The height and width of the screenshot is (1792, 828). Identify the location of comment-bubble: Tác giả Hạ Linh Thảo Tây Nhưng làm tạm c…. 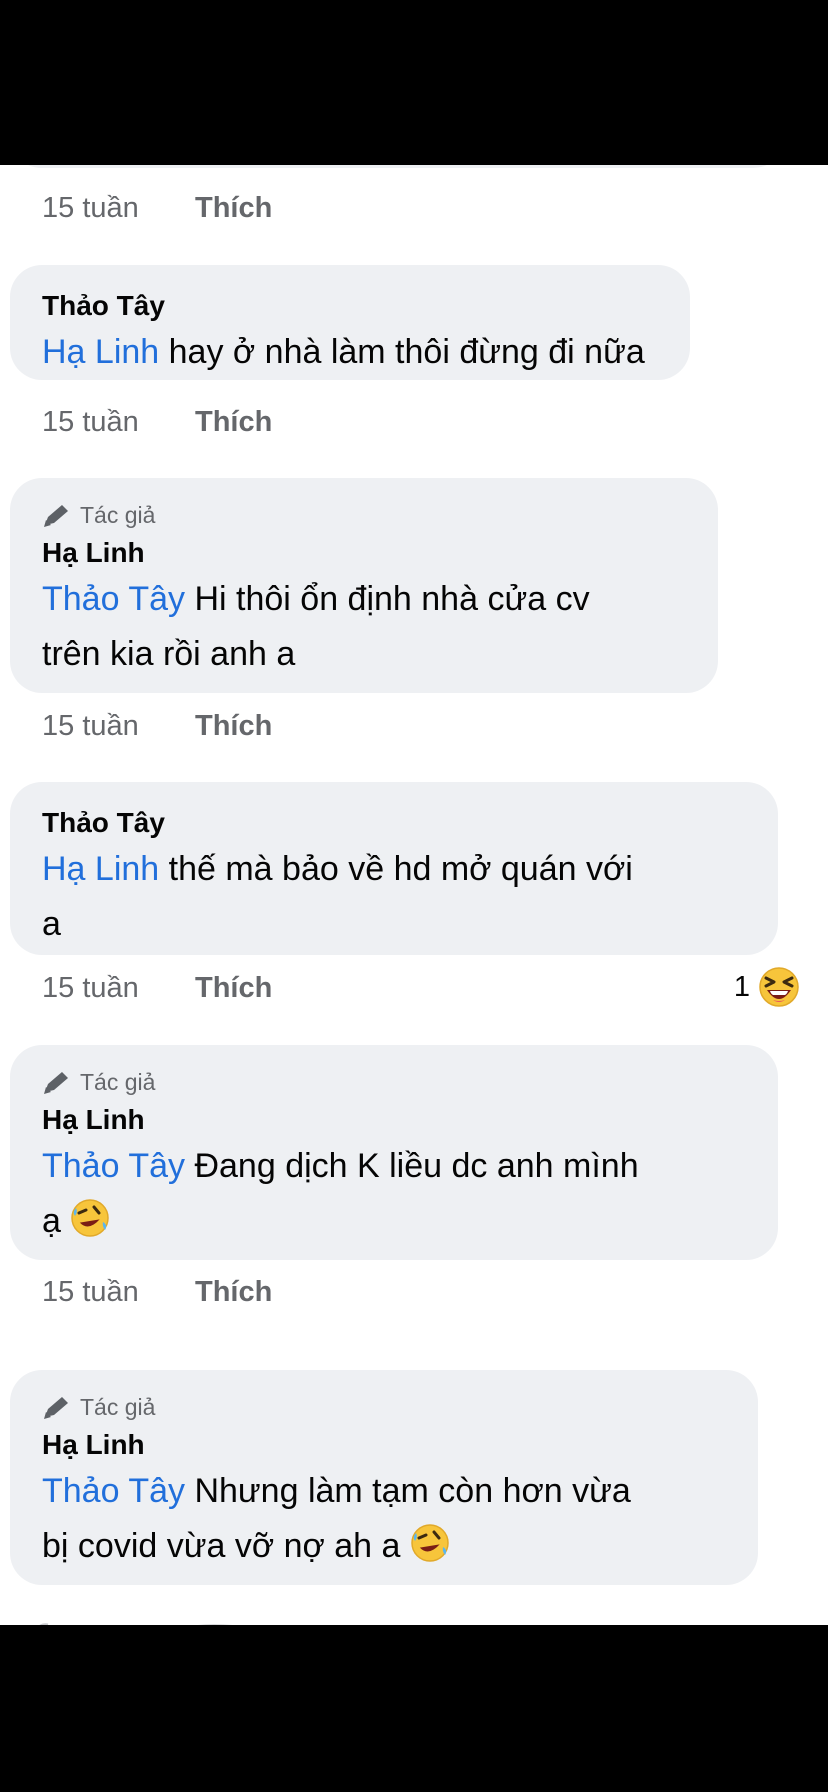
(384, 1477).